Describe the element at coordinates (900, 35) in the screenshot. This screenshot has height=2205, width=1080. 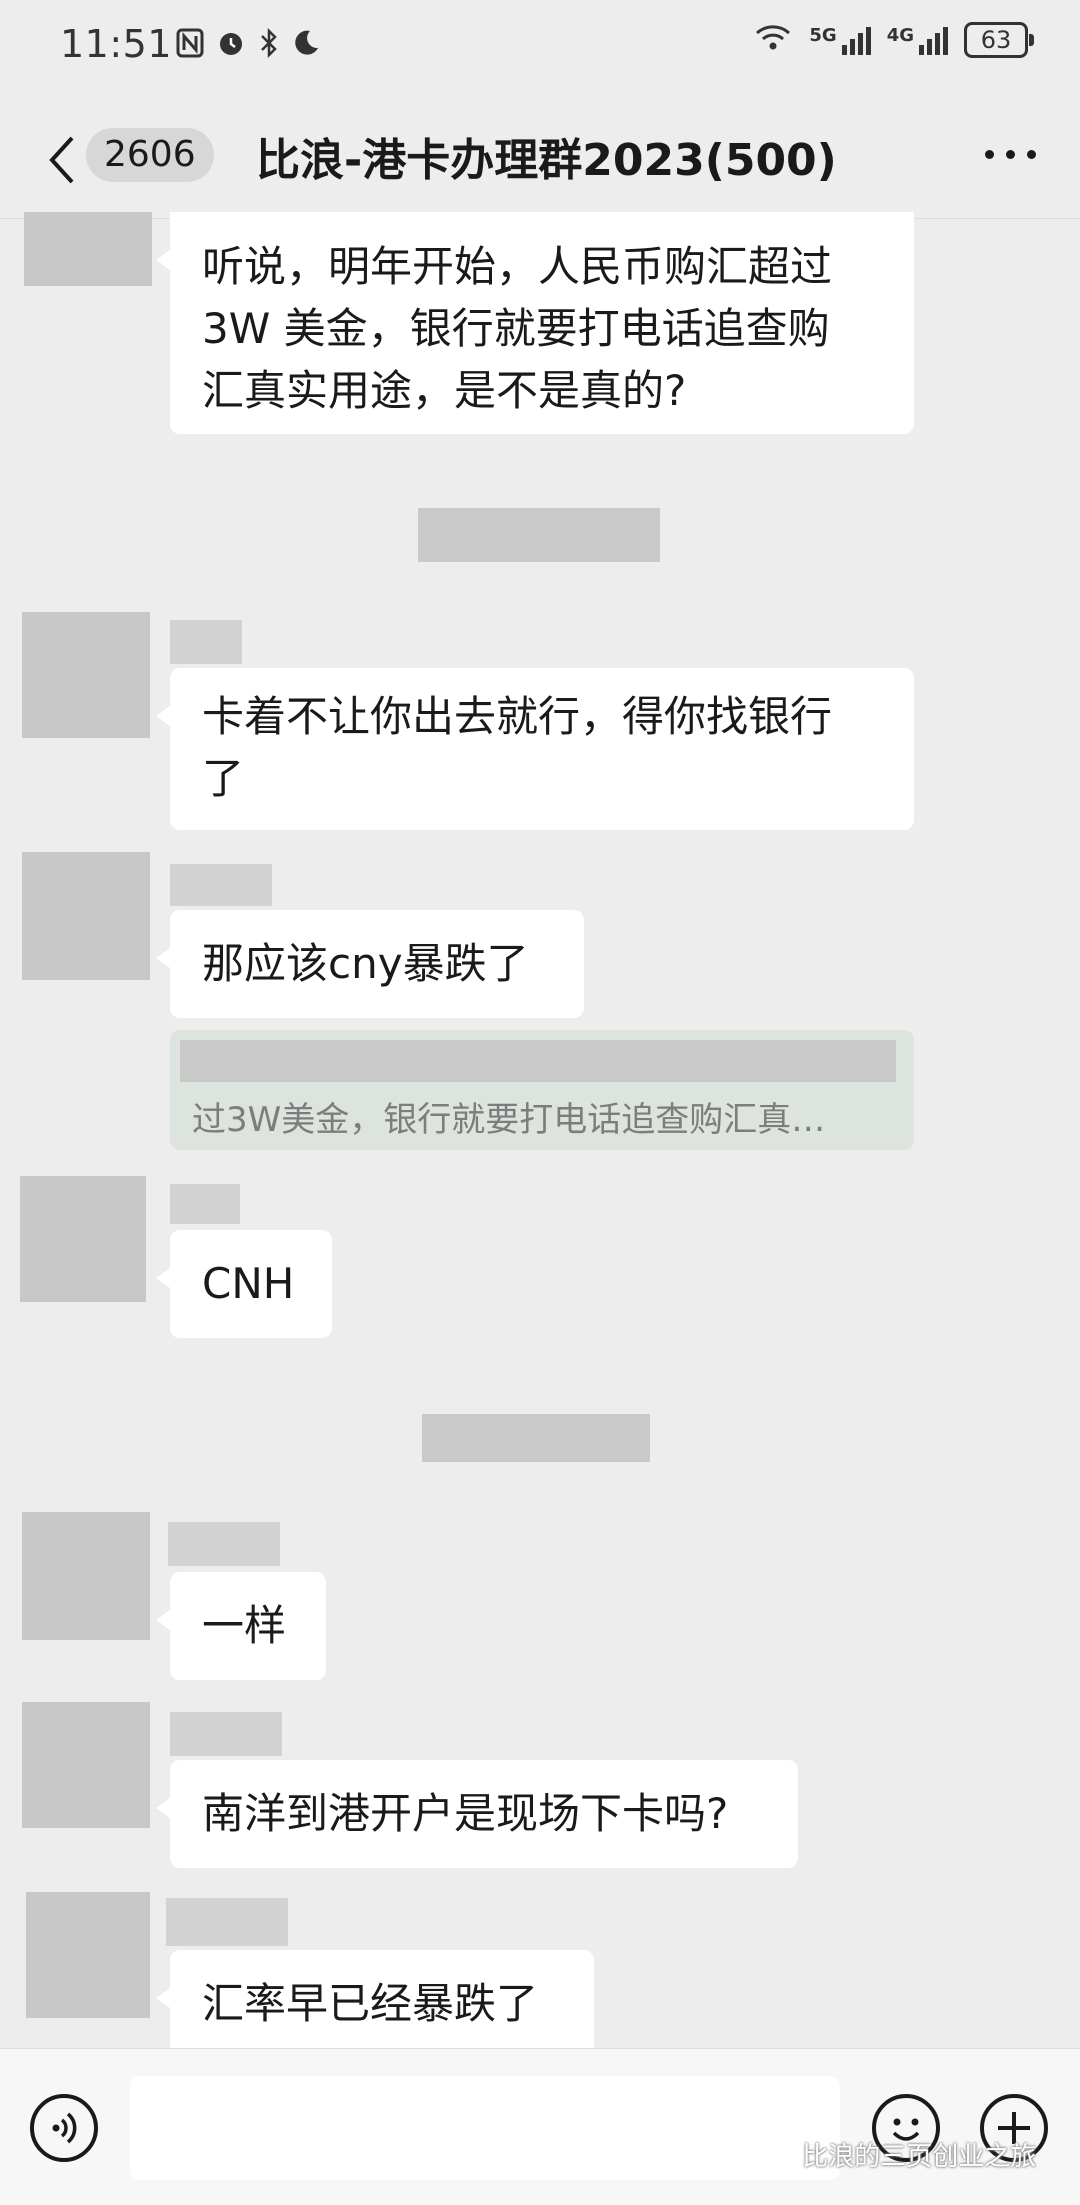
I see `signal-4g-label: 4G` at that location.